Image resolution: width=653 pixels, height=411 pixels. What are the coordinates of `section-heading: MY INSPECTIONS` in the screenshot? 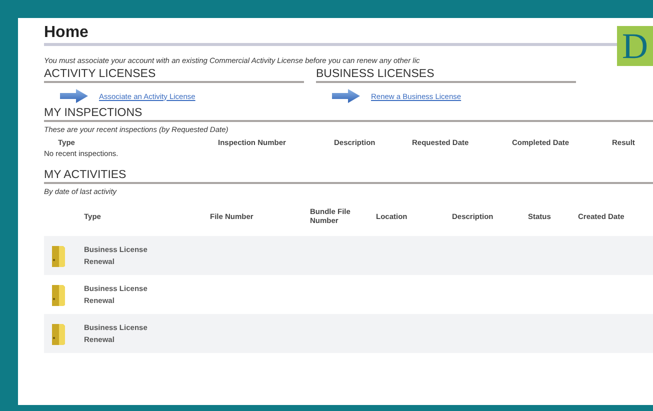 It's located at (348, 113).